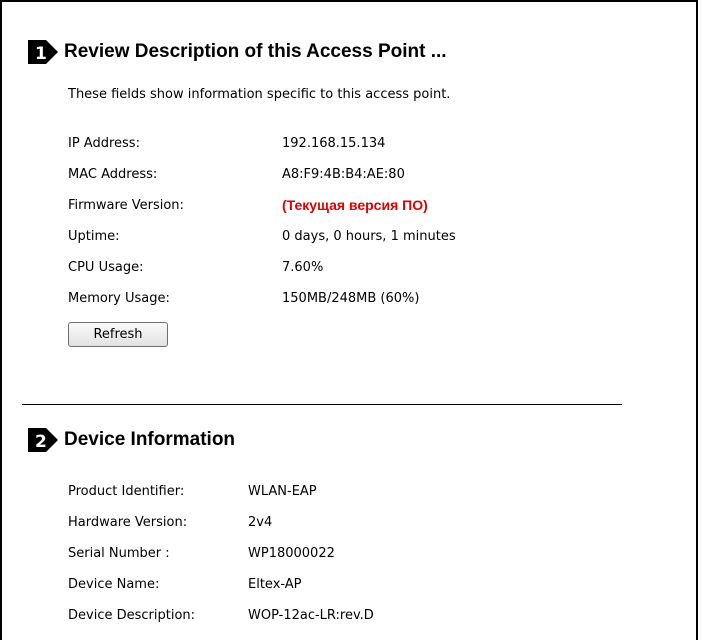 The width and height of the screenshot is (702, 640). Describe the element at coordinates (150, 439) in the screenshot. I see `section-2-title: Device Information` at that location.